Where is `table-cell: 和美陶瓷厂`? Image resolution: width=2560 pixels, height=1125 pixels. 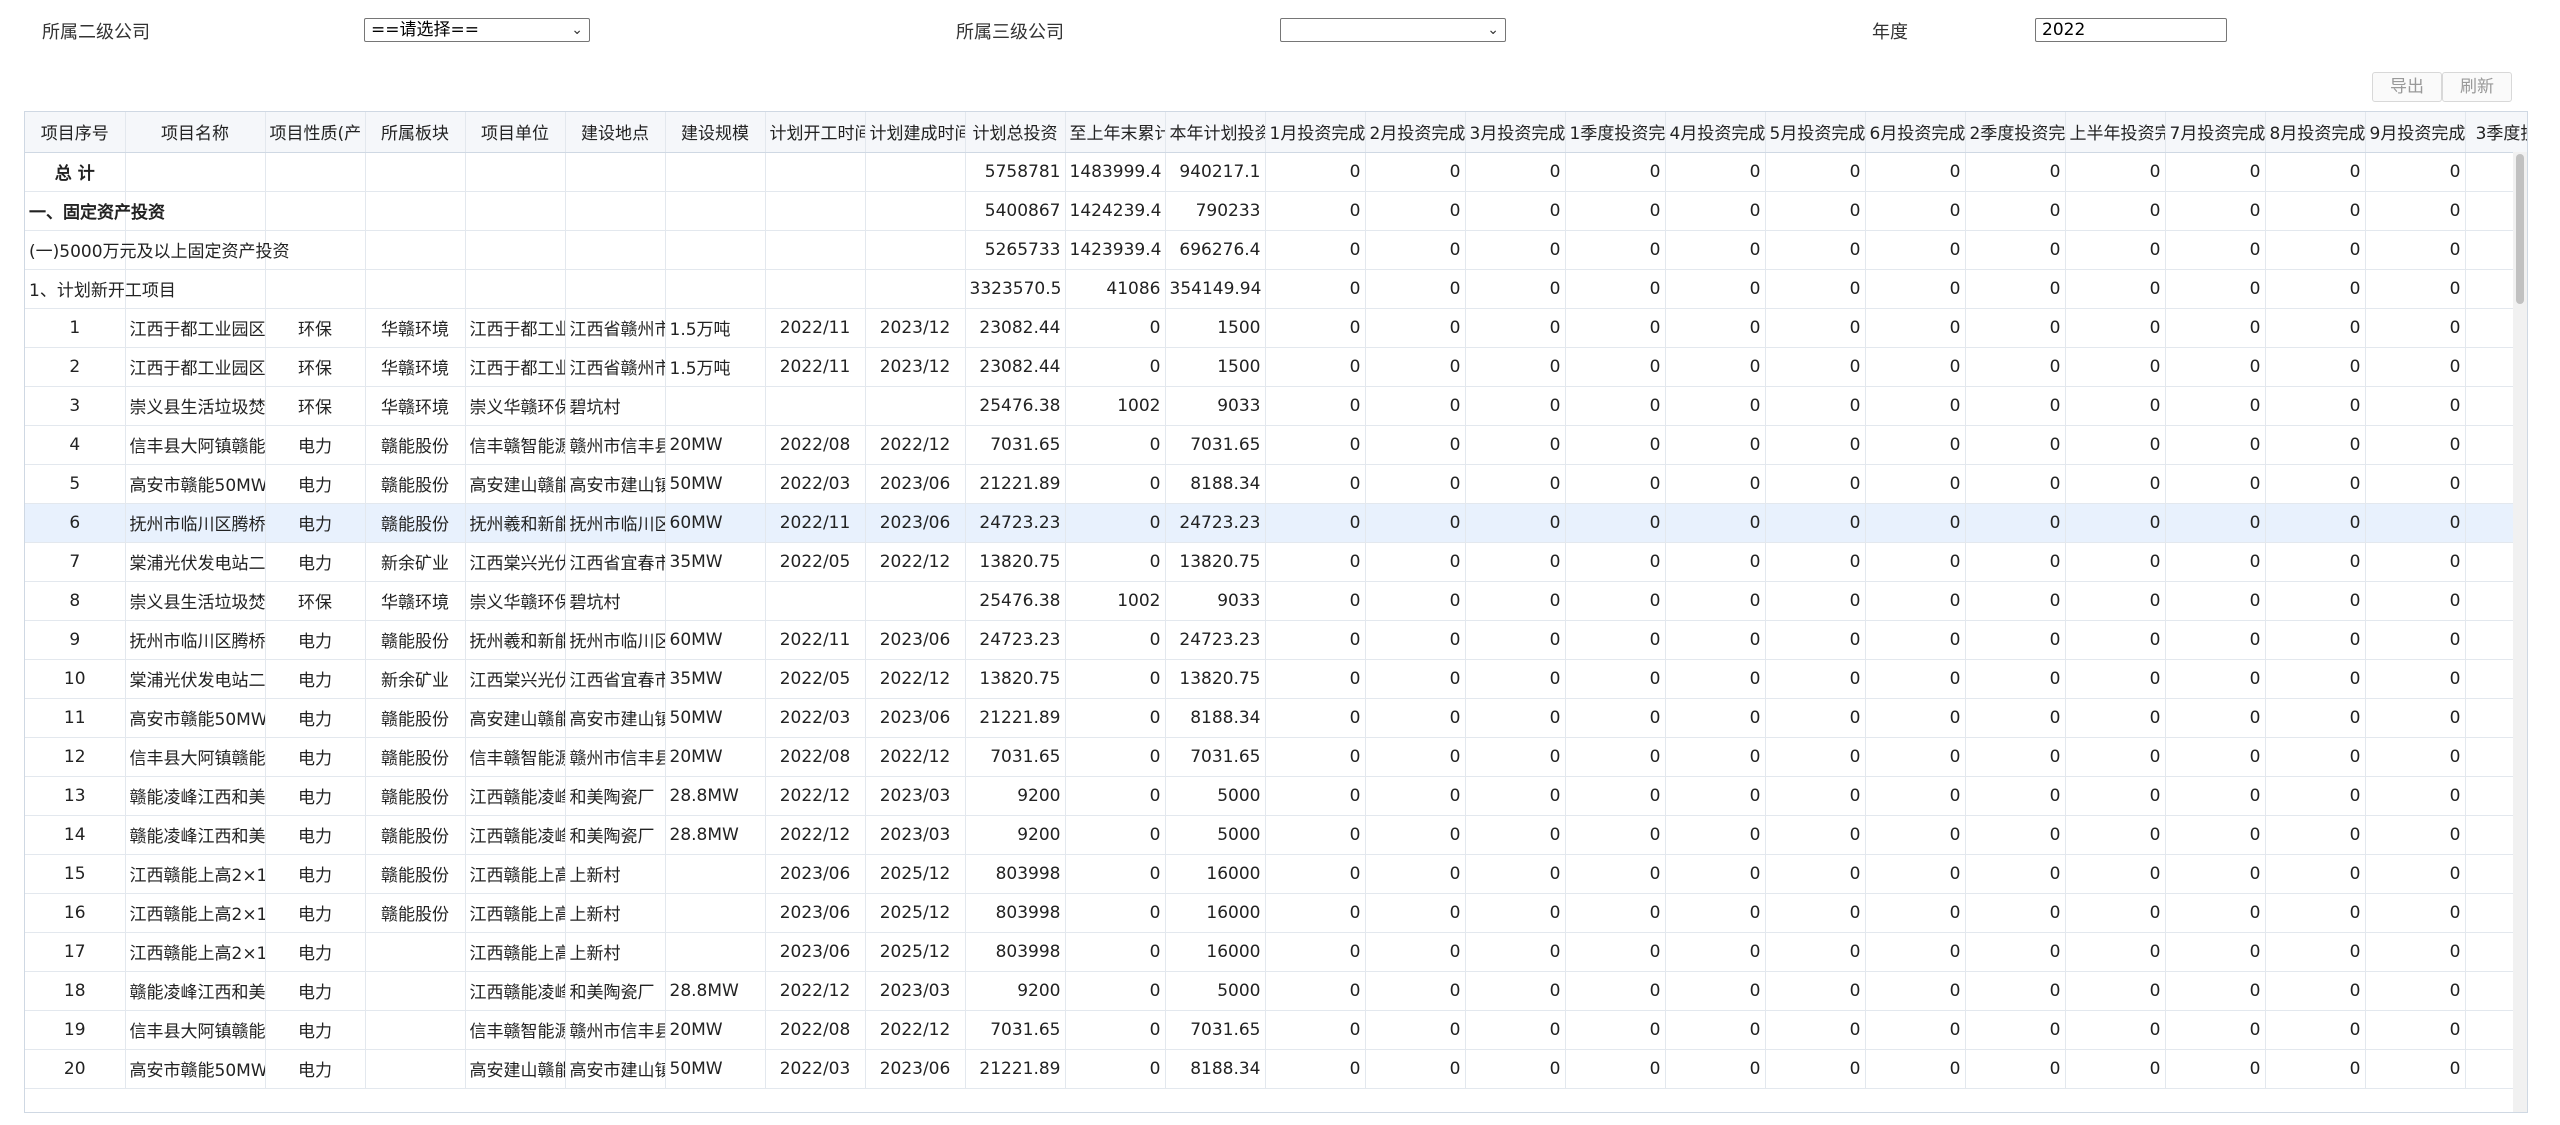
table-cell: 和美陶瓷厂 is located at coordinates (615, 796).